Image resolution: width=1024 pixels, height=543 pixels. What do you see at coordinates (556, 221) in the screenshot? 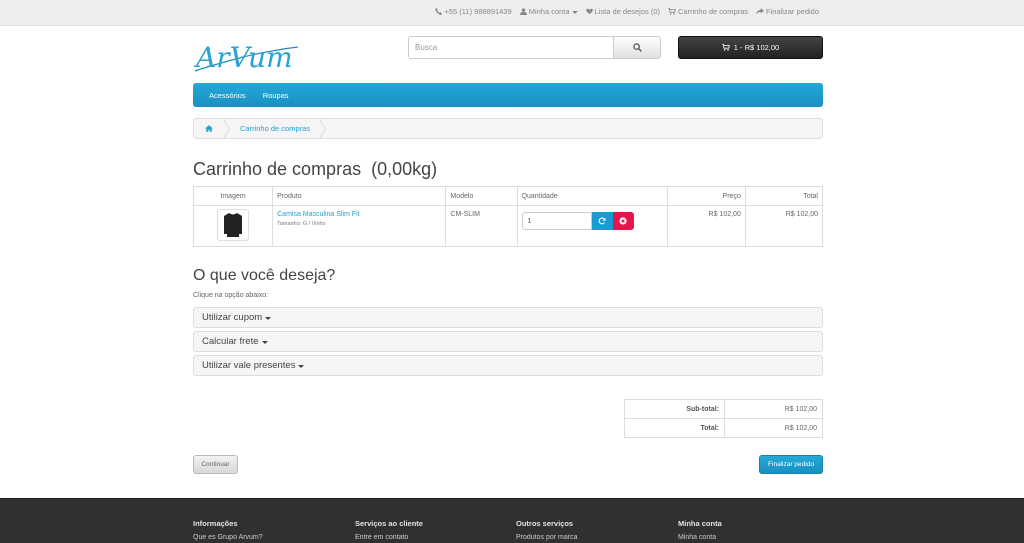
I see `quantity-input` at bounding box center [556, 221].